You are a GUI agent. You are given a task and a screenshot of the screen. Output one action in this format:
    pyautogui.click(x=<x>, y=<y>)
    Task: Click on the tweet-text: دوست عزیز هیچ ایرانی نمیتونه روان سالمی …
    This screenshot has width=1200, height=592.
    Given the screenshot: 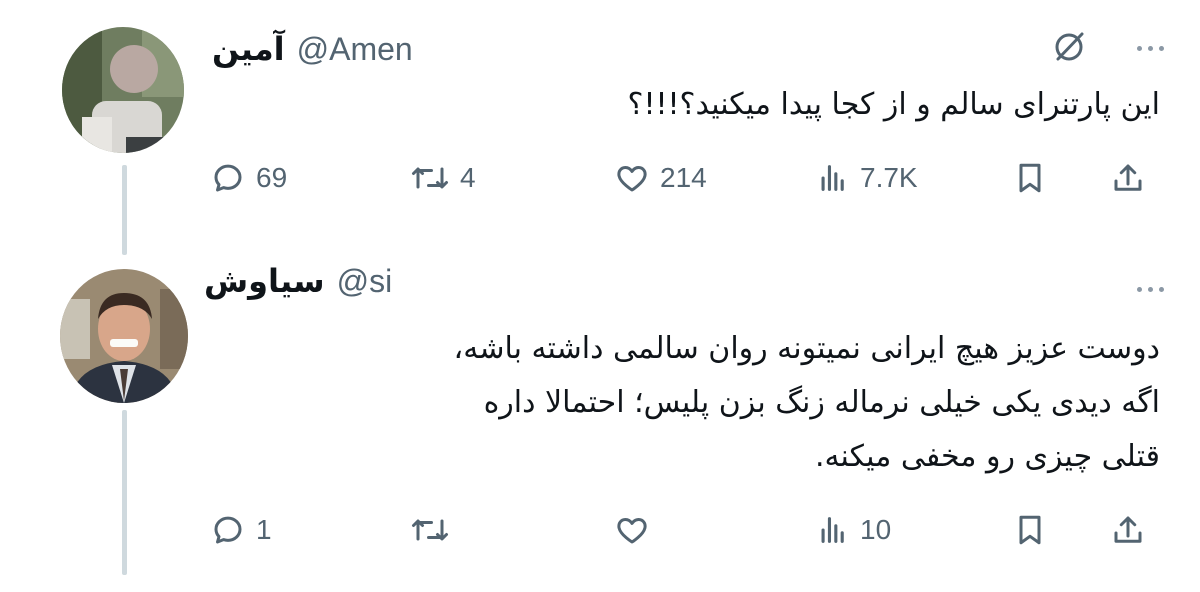 What is the action you would take?
    pyautogui.click(x=806, y=402)
    